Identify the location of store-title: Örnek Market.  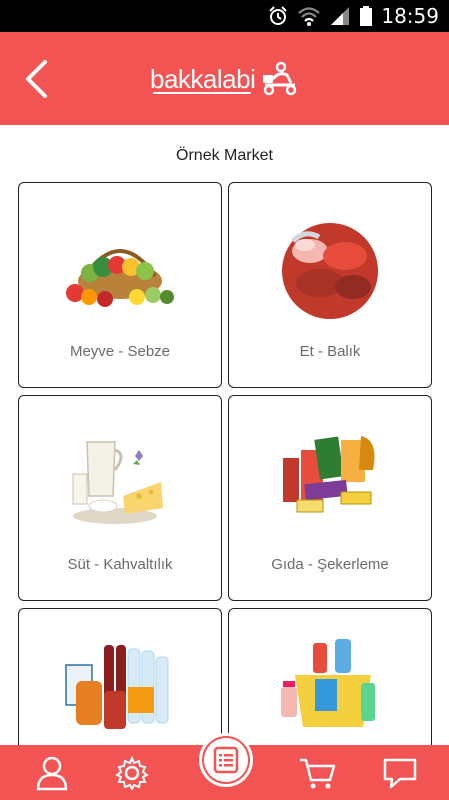
(224, 155).